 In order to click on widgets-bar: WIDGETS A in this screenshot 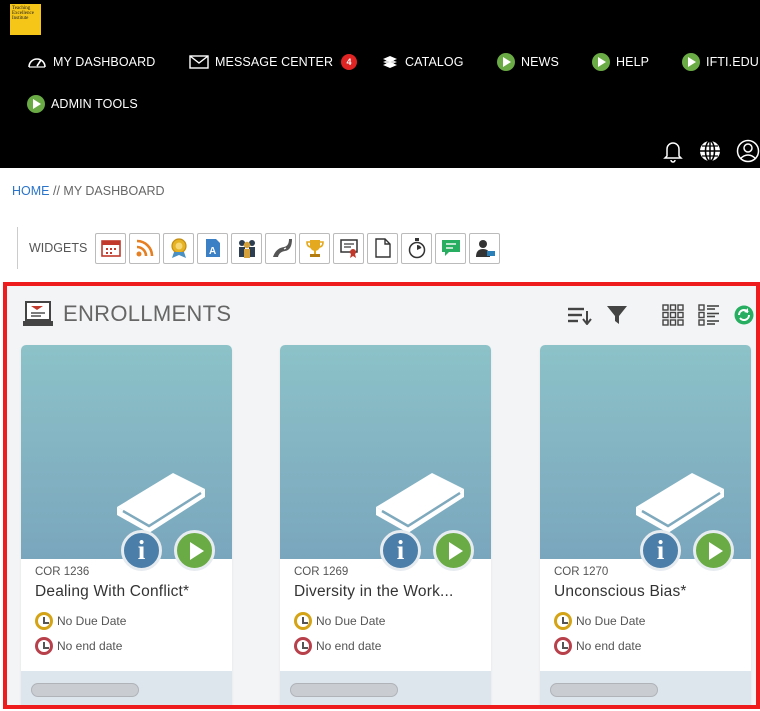, I will do `click(387, 248)`.